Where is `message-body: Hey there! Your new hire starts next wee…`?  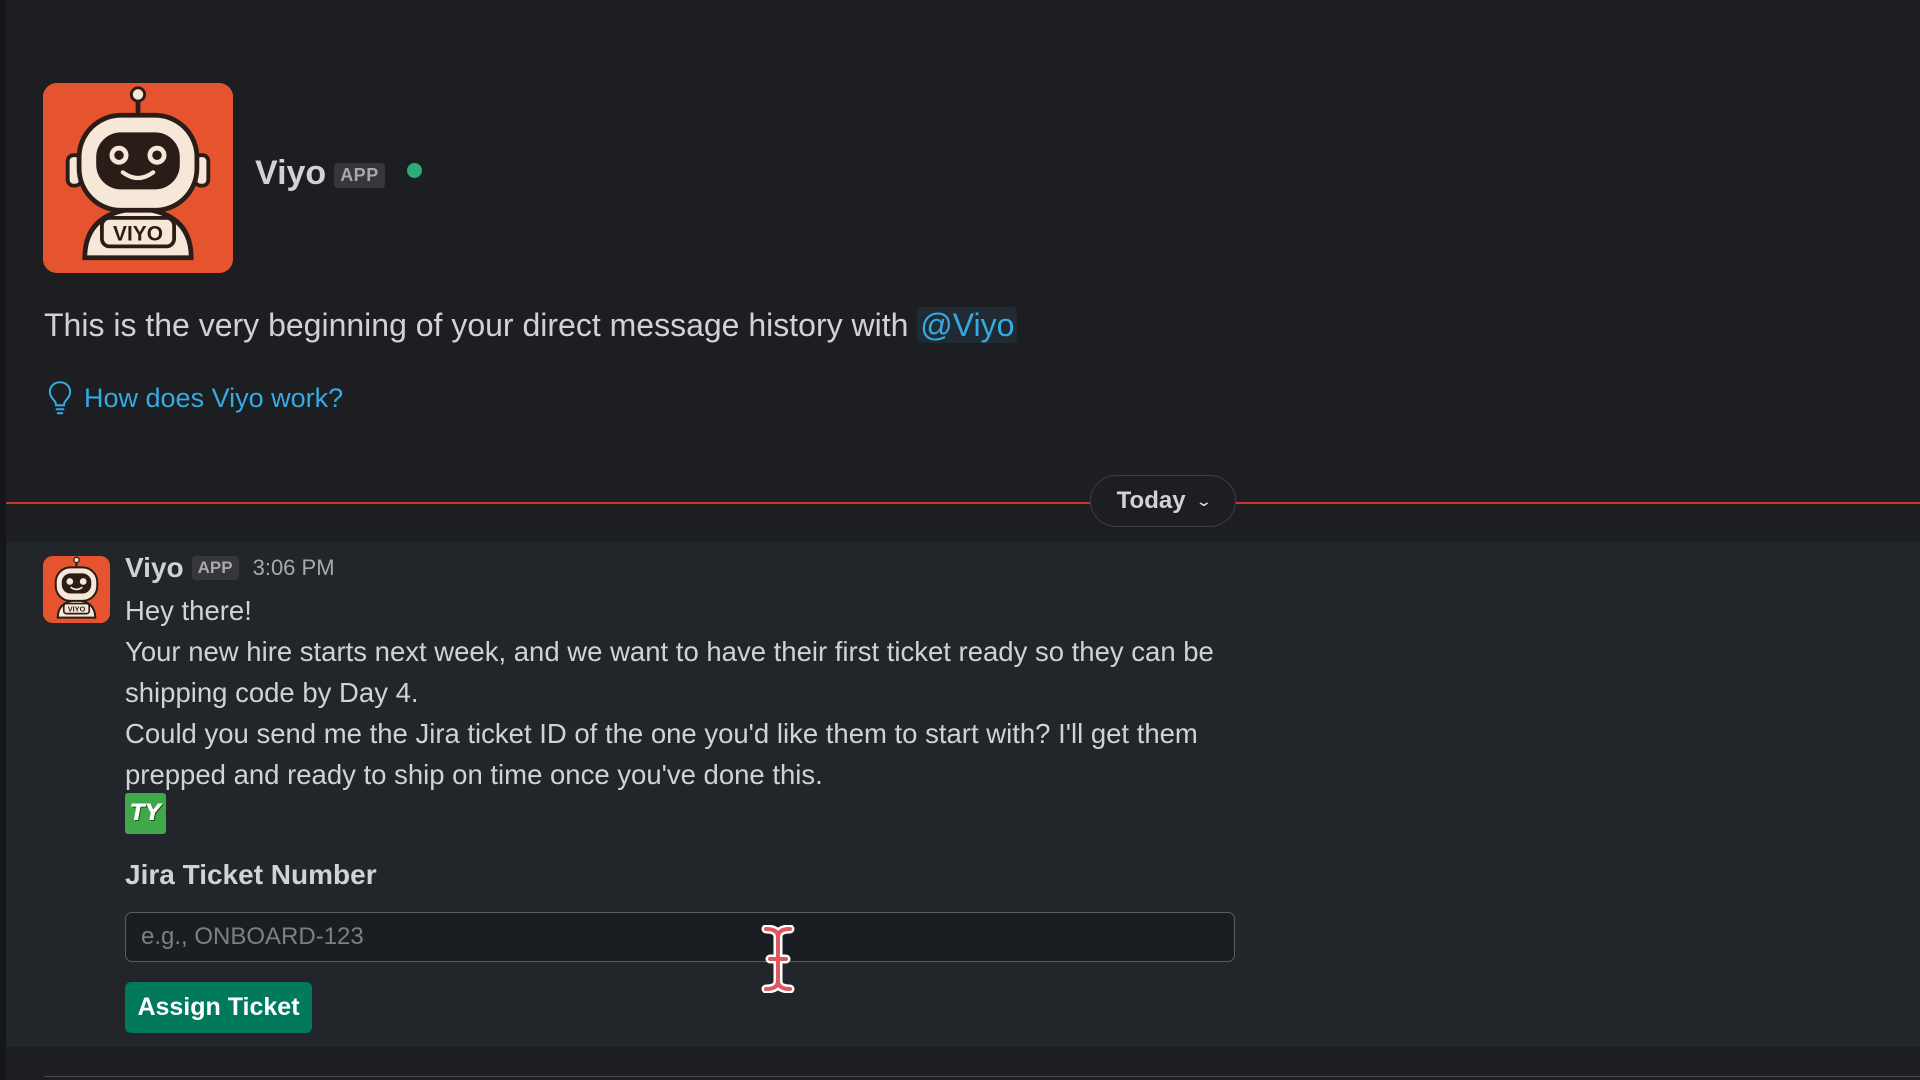
message-body: Hey there! Your new hire starts next wee… is located at coordinates (685, 692).